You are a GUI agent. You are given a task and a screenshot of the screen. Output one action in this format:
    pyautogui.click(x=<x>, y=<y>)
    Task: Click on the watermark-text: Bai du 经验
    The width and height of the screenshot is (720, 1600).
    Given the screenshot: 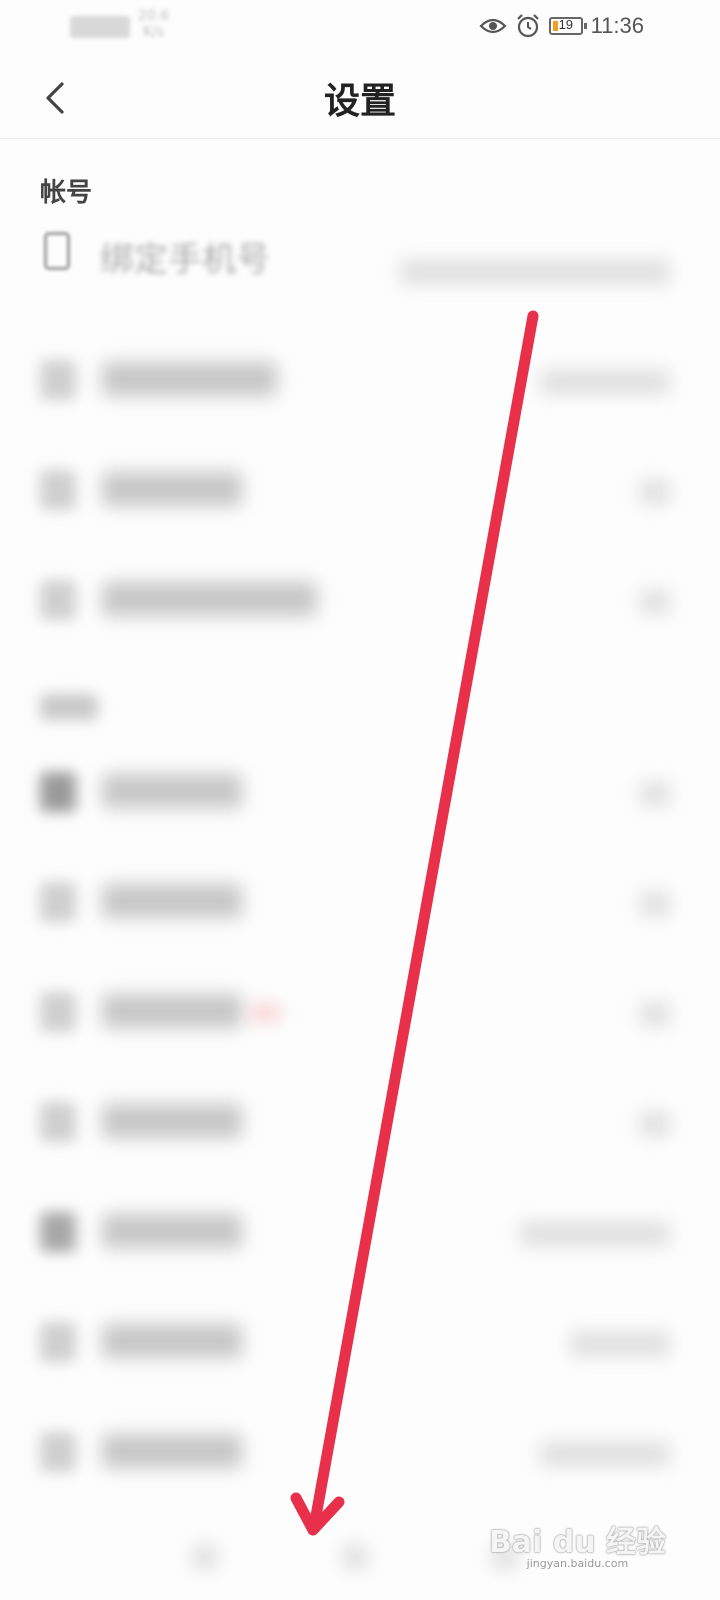 What is the action you would take?
    pyautogui.click(x=577, y=1542)
    